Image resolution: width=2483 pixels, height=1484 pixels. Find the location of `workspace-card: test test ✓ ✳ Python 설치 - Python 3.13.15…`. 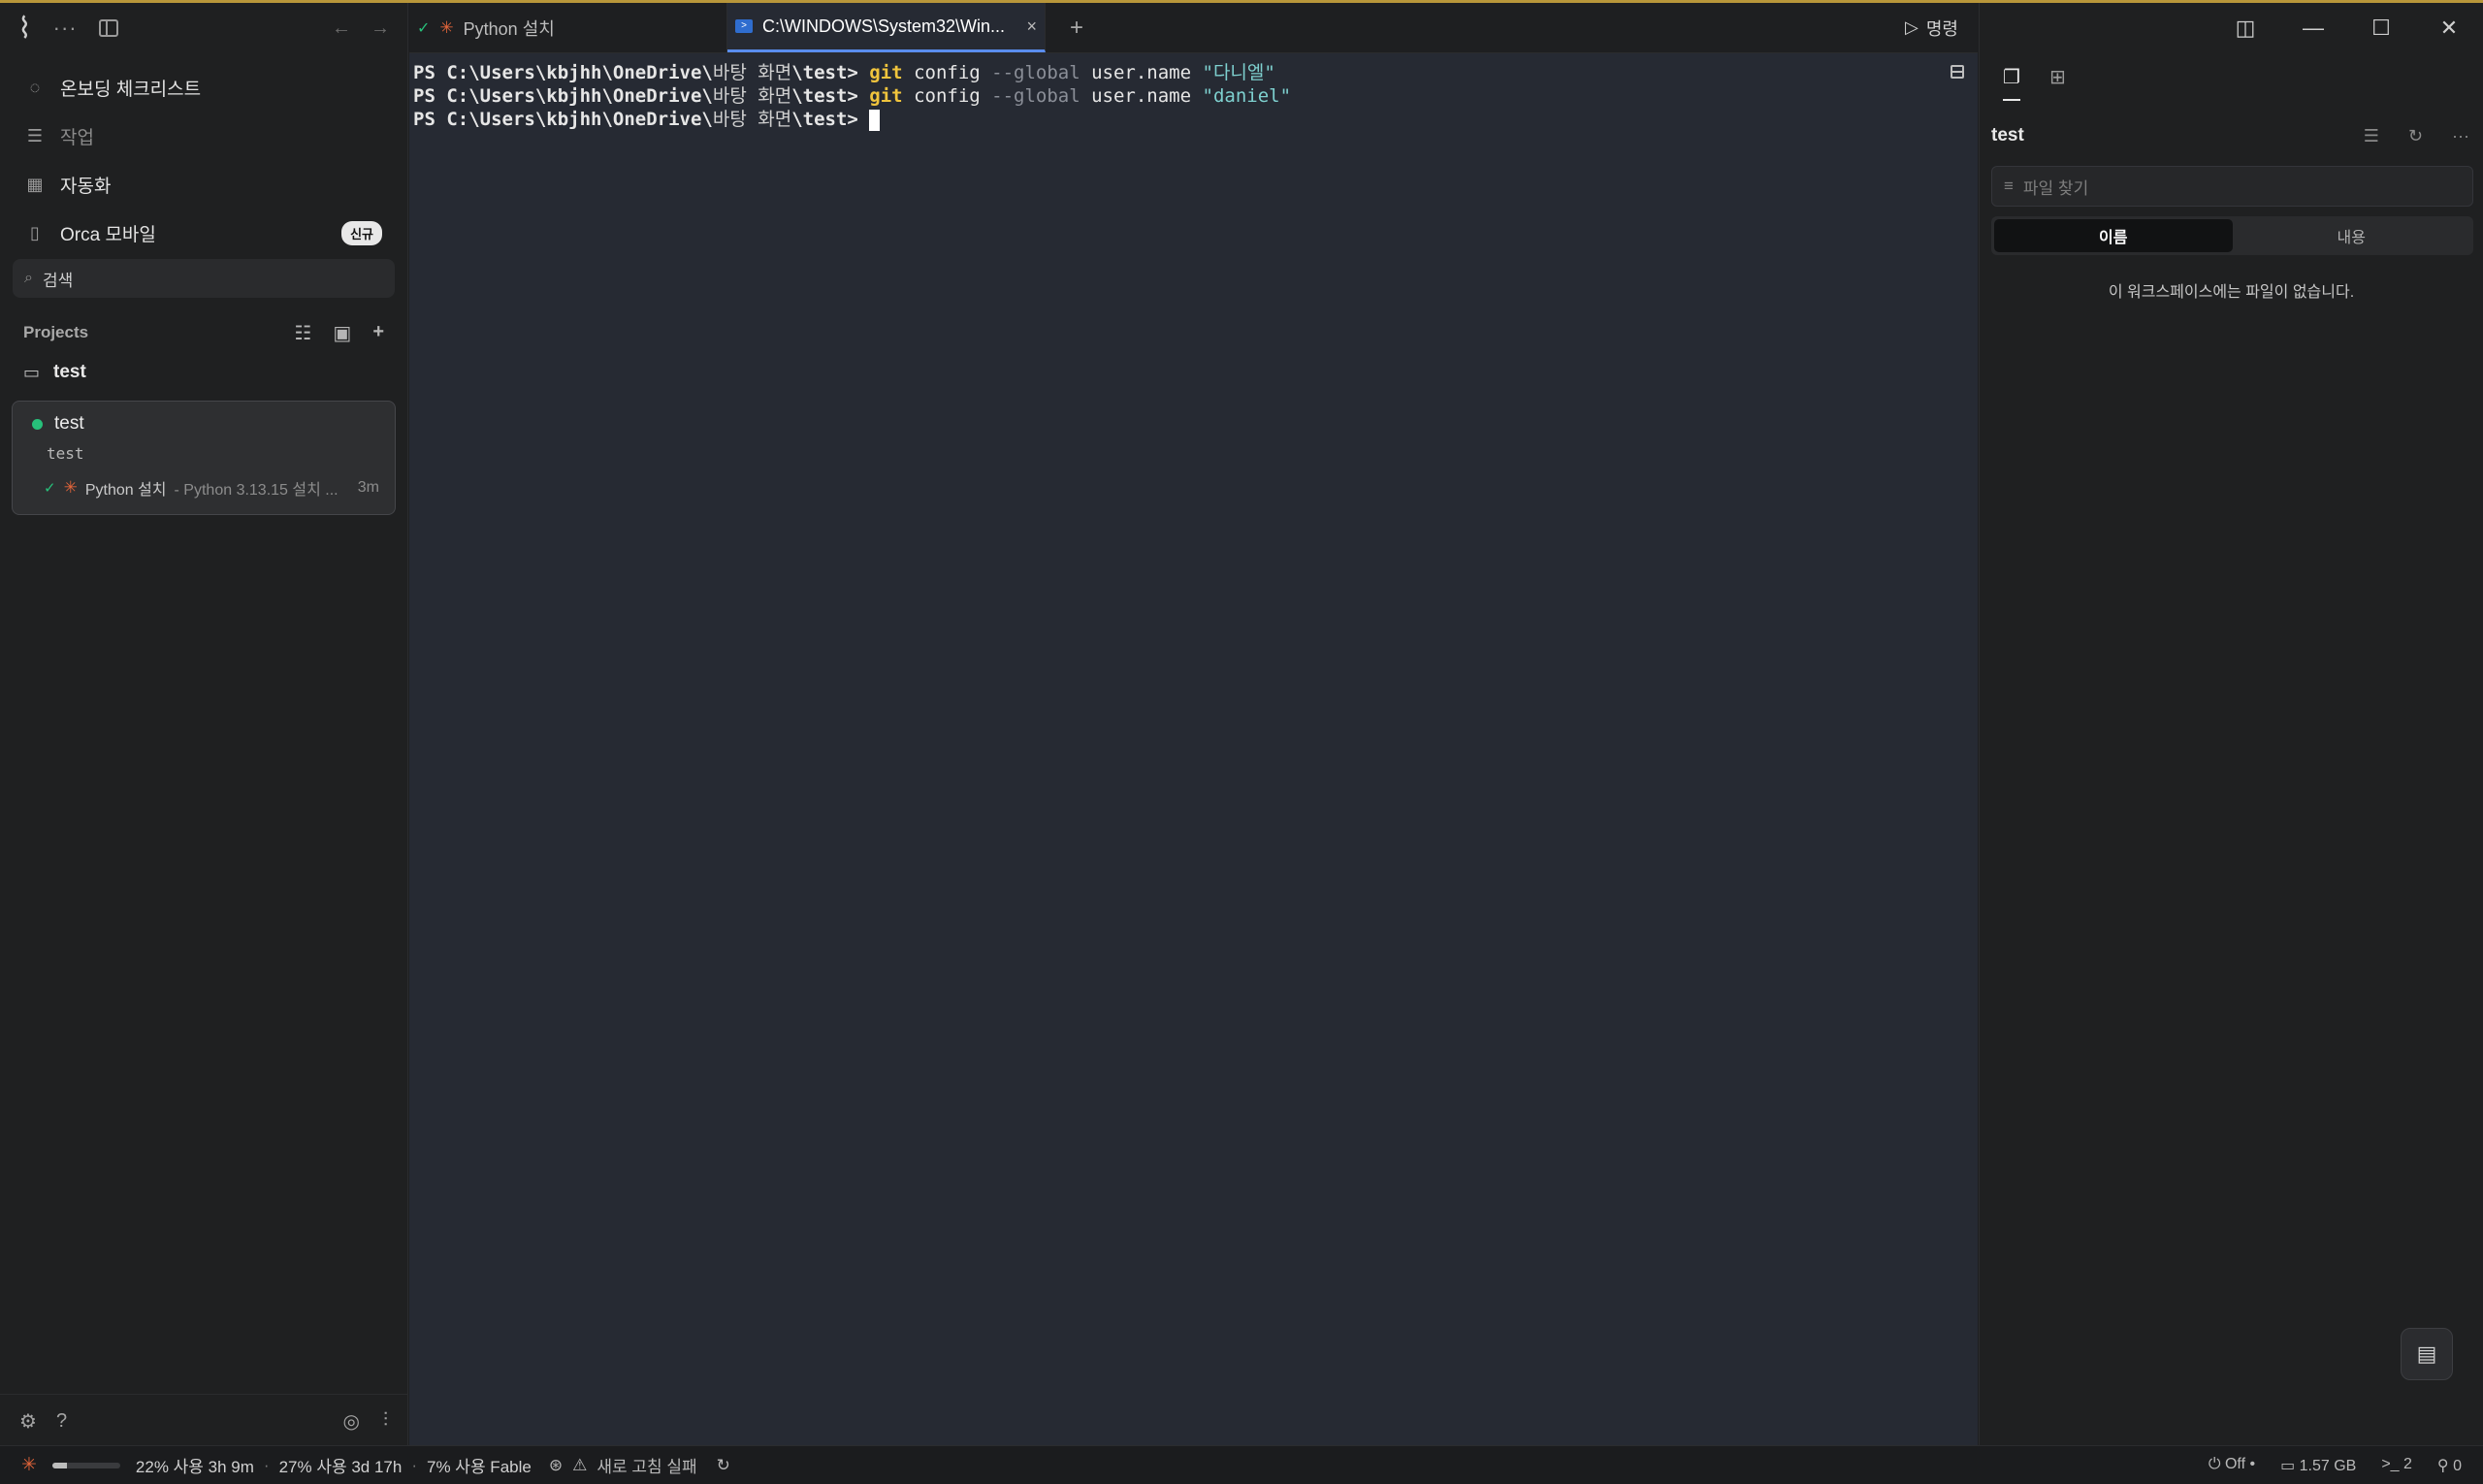

workspace-card: test test ✓ ✳ Python 설치 - Python 3.13.15… is located at coordinates (204, 458).